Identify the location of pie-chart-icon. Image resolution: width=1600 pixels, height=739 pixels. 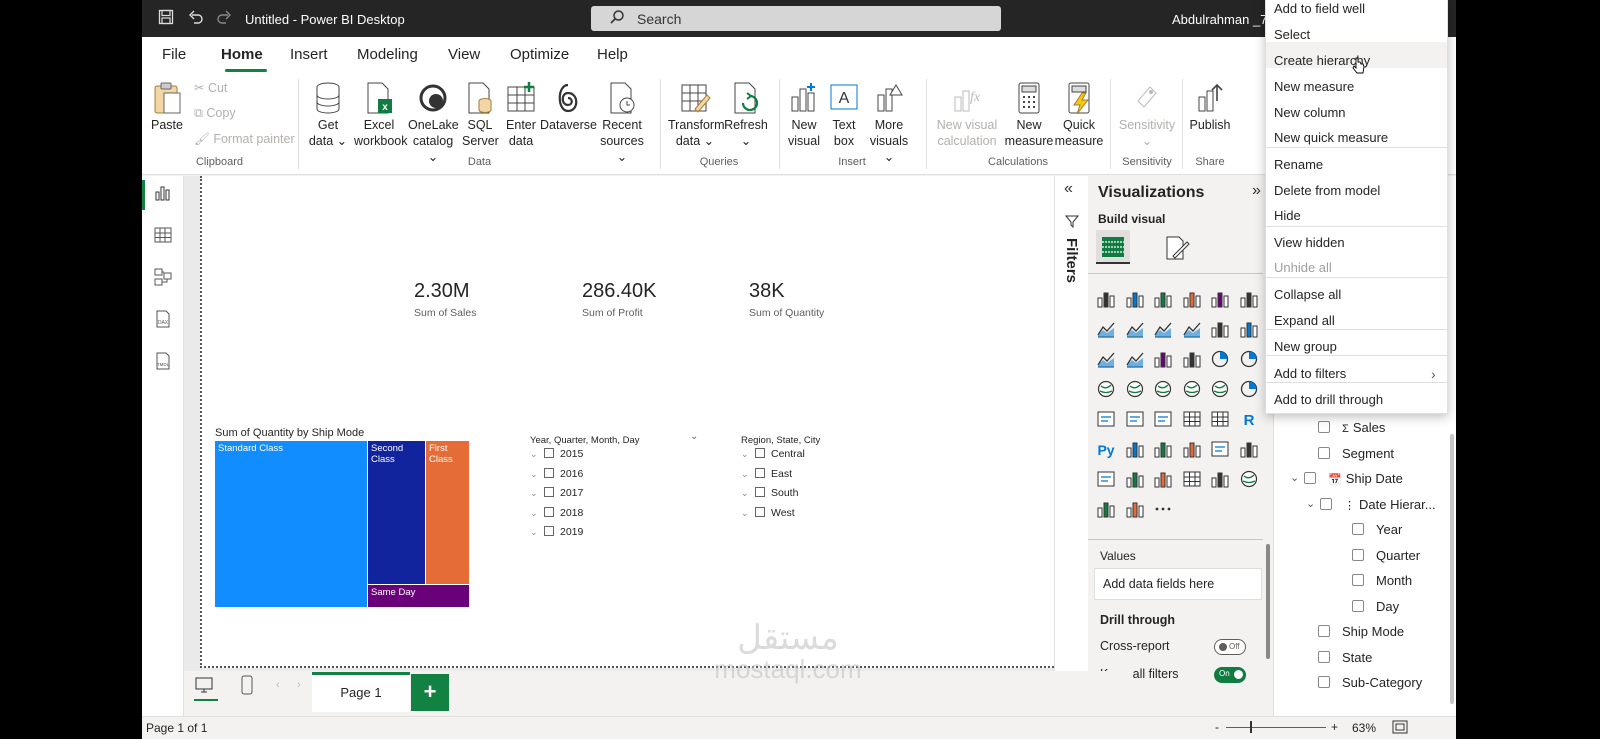
(1220, 359).